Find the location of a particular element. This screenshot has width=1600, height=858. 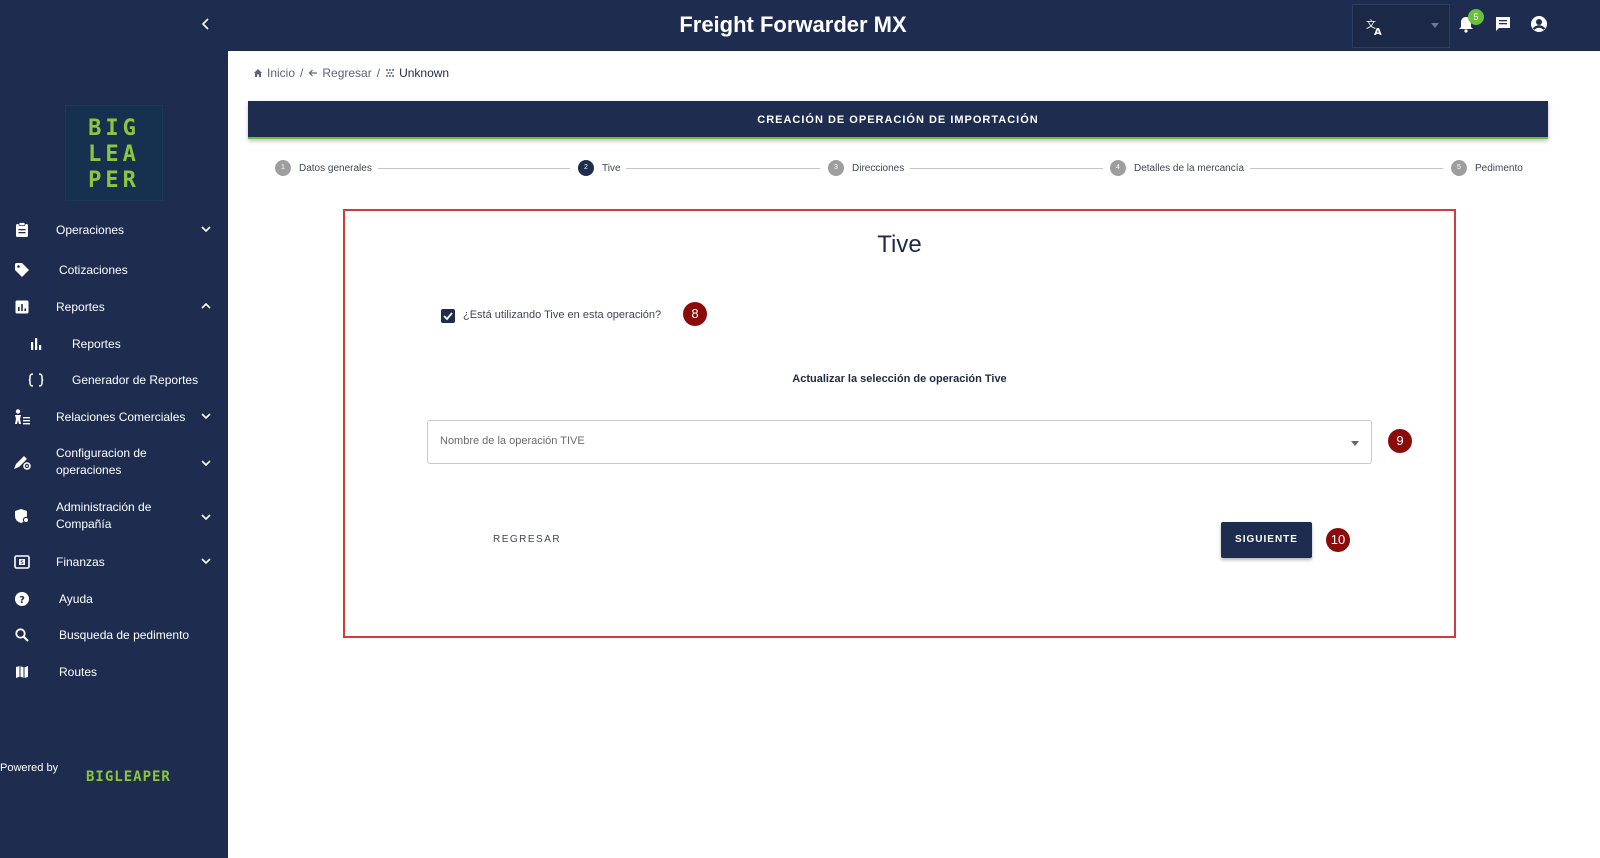

sidebar-item-label: Cotizaciones is located at coordinates (93, 269).